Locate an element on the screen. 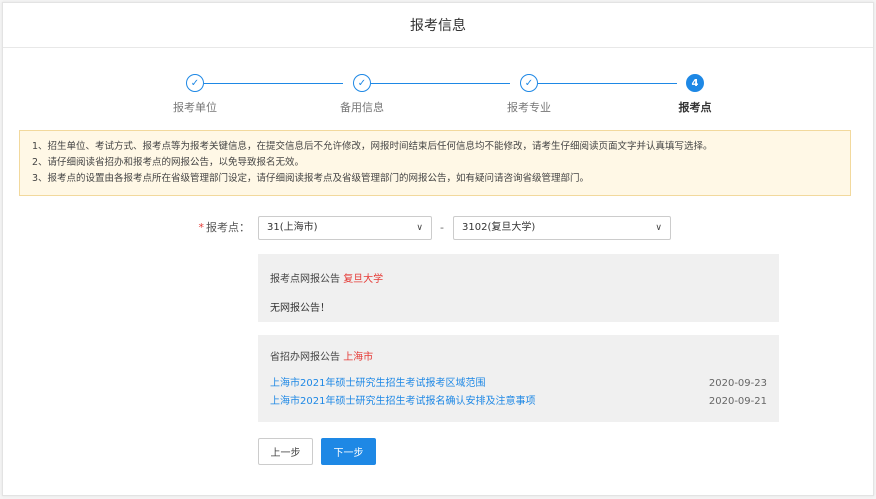 This screenshot has height=499, width=876. site-notice-highlight: 复旦大学 is located at coordinates (363, 279).